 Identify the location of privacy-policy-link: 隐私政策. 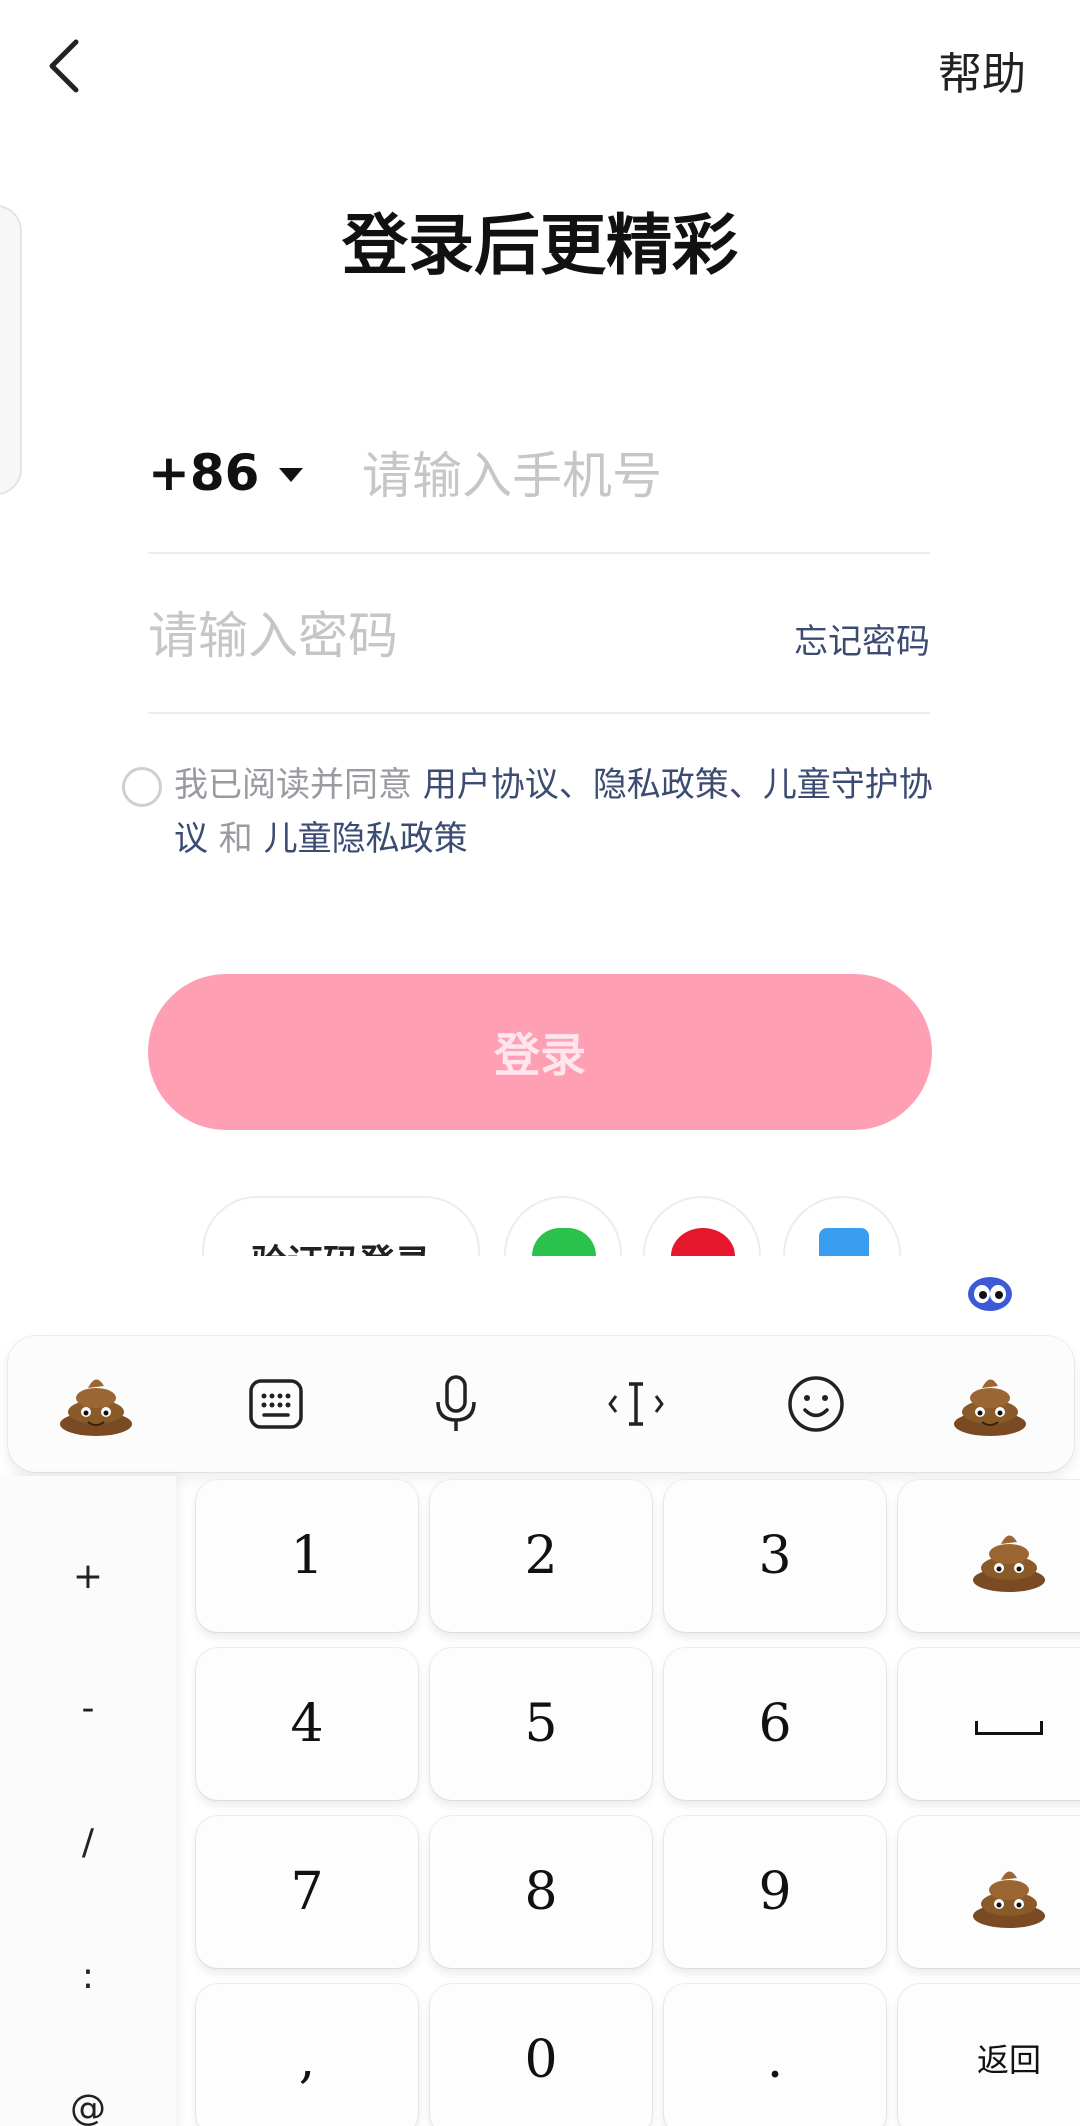
(661, 785).